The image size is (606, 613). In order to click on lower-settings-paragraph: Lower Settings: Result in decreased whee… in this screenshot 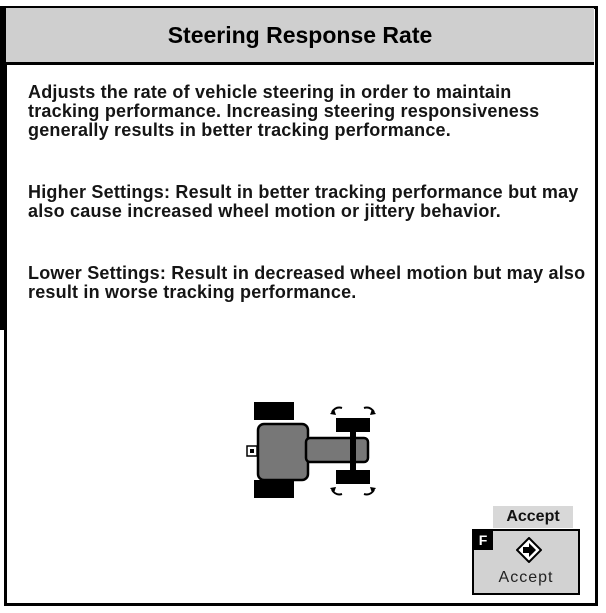, I will do `click(307, 282)`.